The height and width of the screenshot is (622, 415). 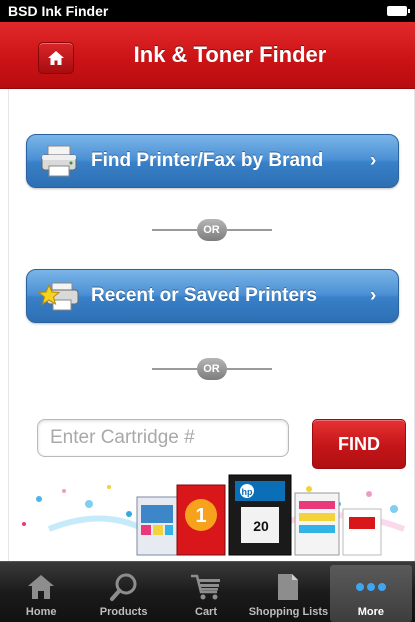 I want to click on document-icon, so click(x=288, y=587).